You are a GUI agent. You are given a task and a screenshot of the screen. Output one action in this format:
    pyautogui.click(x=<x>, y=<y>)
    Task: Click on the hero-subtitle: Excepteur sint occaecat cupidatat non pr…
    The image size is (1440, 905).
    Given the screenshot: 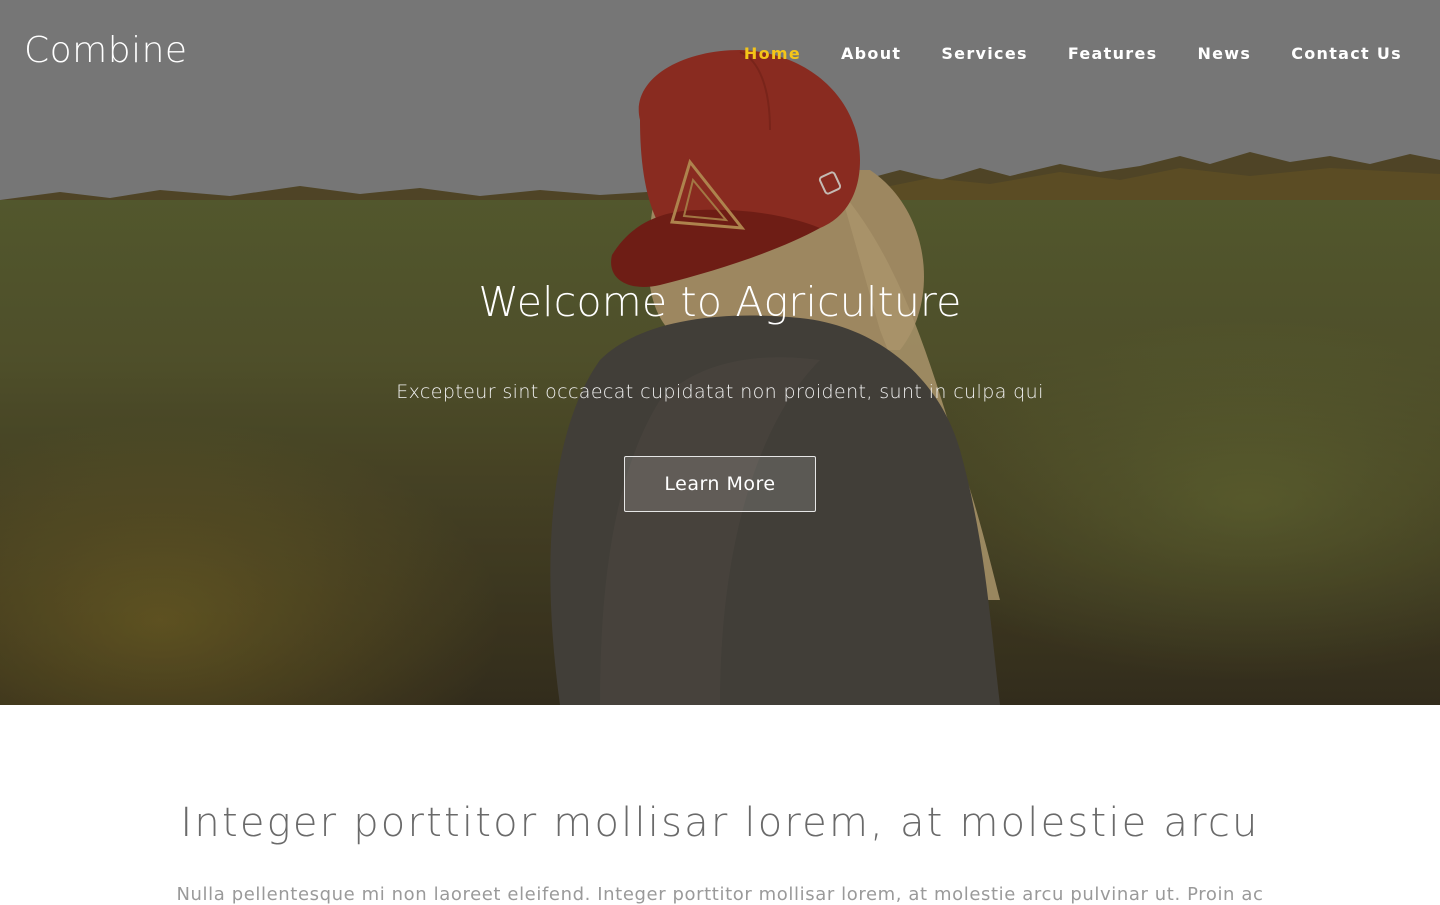 What is the action you would take?
    pyautogui.click(x=720, y=392)
    